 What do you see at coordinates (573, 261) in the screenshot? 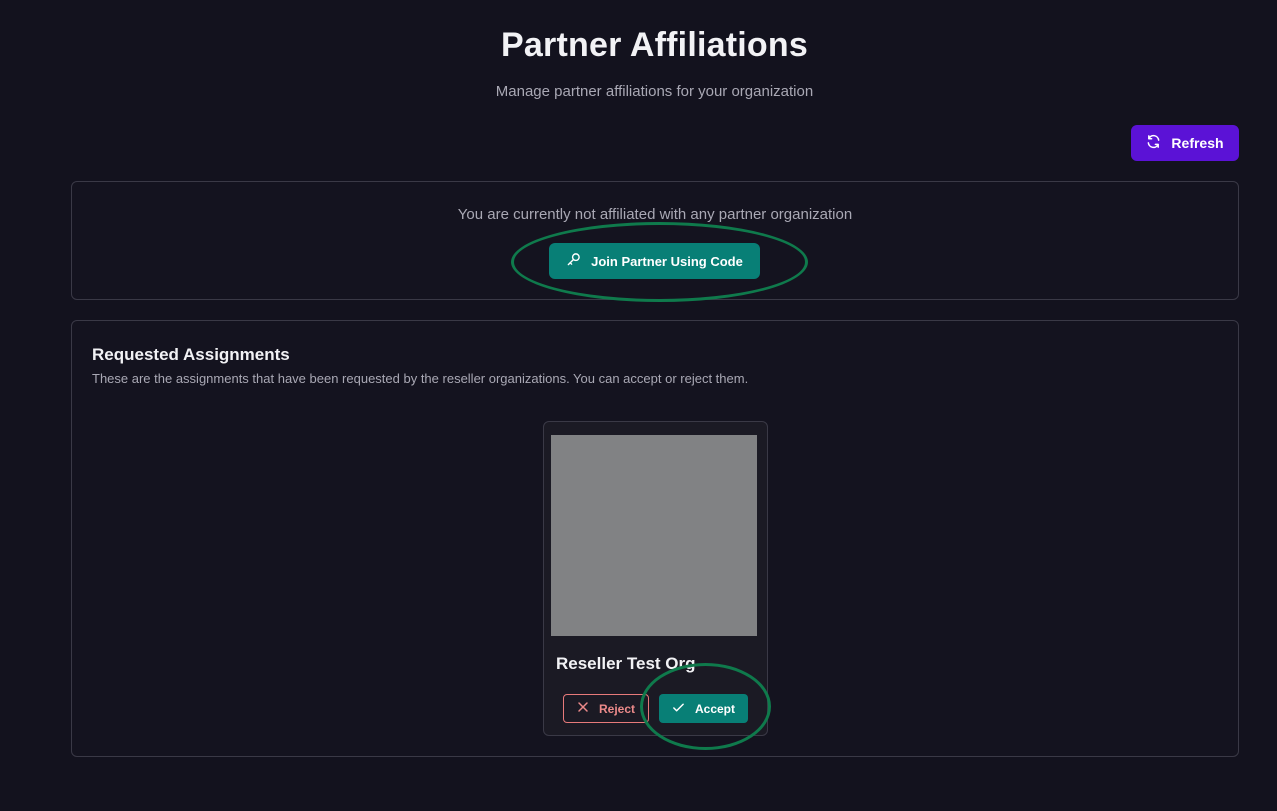
I see `key-icon` at bounding box center [573, 261].